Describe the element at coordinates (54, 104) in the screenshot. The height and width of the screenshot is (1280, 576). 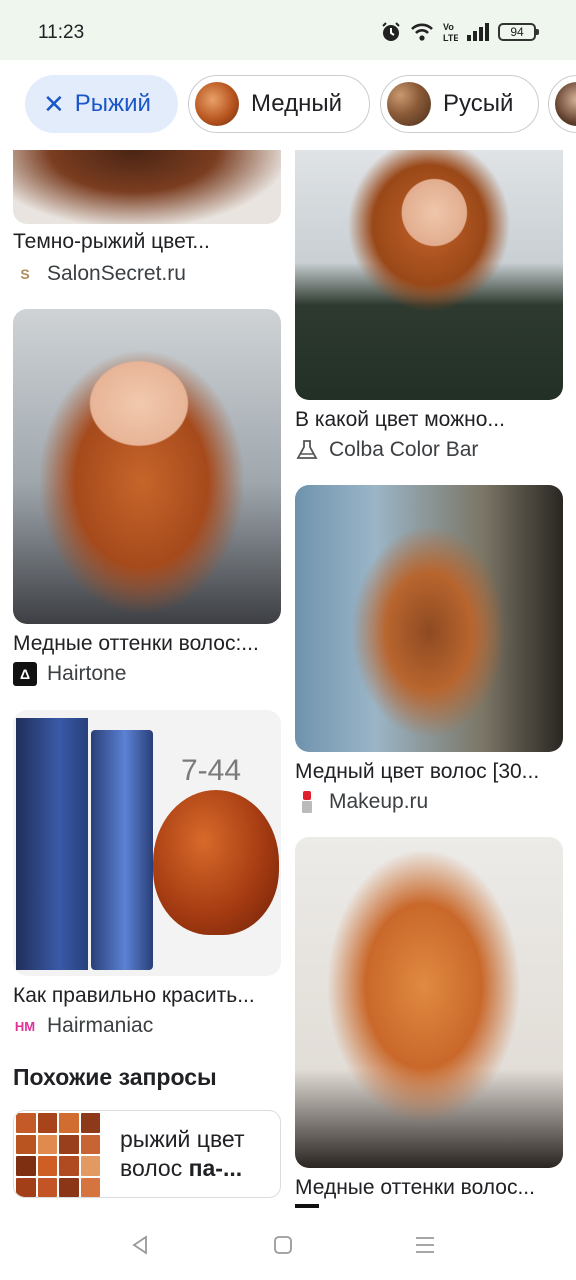
I see `close-icon: ✕` at that location.